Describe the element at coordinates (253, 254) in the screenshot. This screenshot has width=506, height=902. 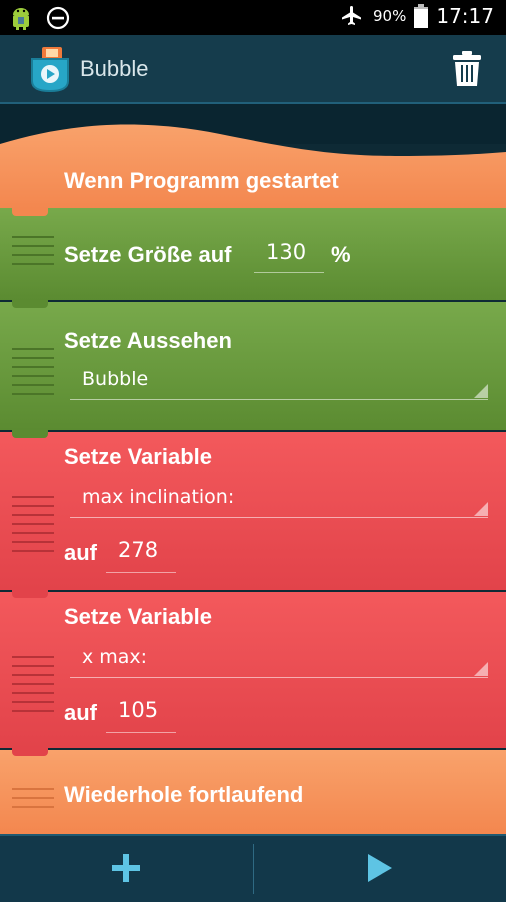
I see `set-size-brick: Setze Größe auf 130 %` at that location.